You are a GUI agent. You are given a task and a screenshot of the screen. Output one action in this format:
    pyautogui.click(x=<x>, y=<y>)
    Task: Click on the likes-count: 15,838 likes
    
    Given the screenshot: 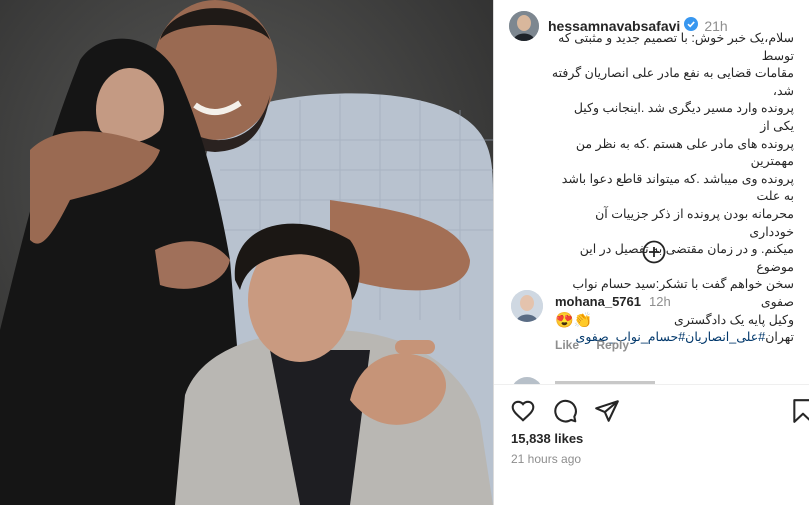 What is the action you would take?
    pyautogui.click(x=547, y=438)
    